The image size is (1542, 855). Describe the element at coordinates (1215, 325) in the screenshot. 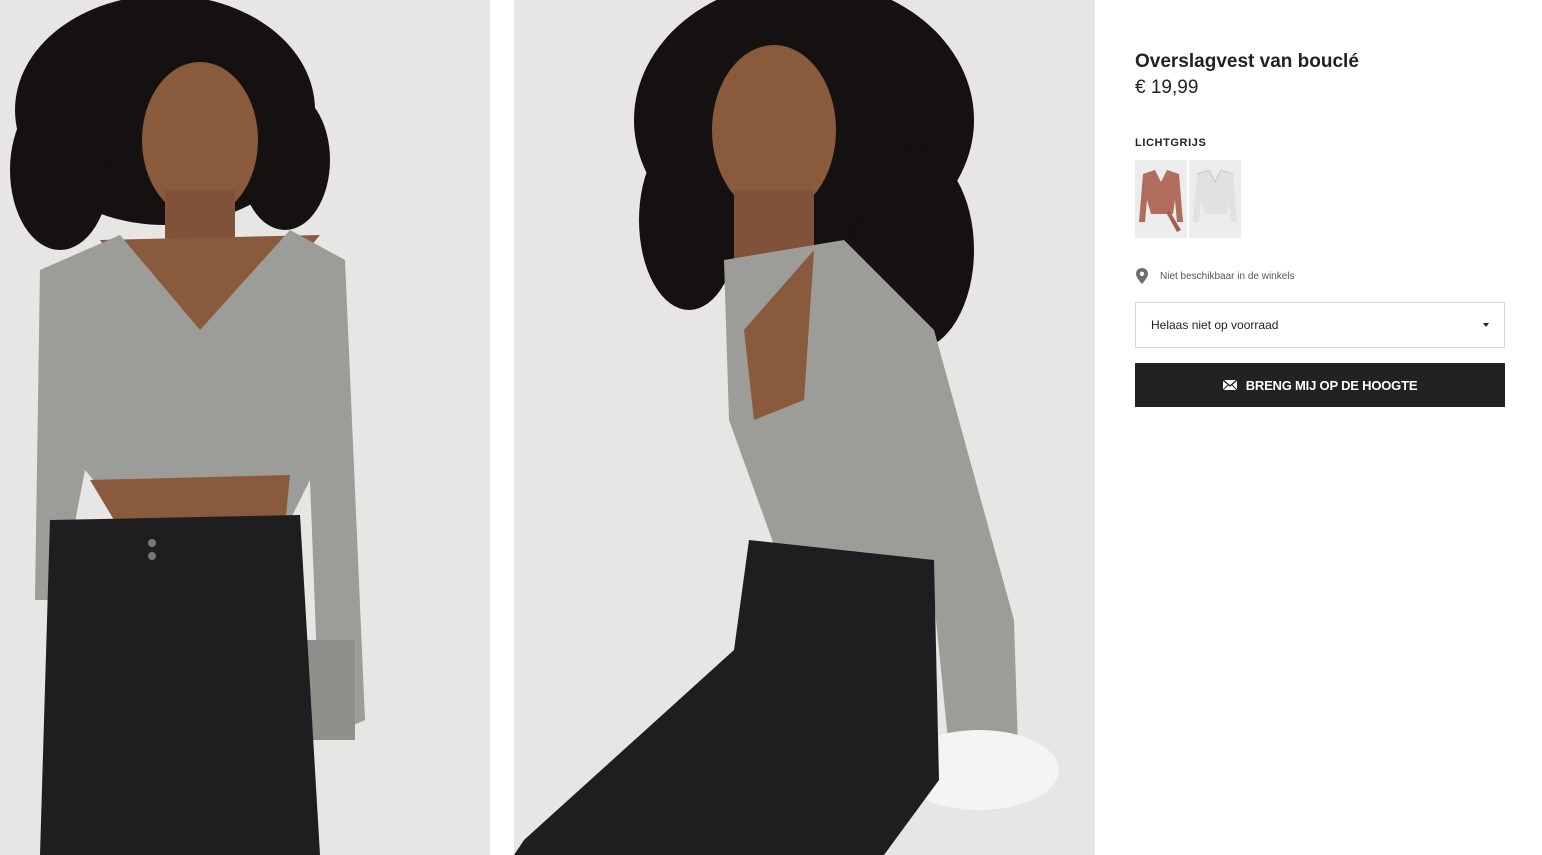

I see `size-select-value: Helaas niet op voorraad` at that location.